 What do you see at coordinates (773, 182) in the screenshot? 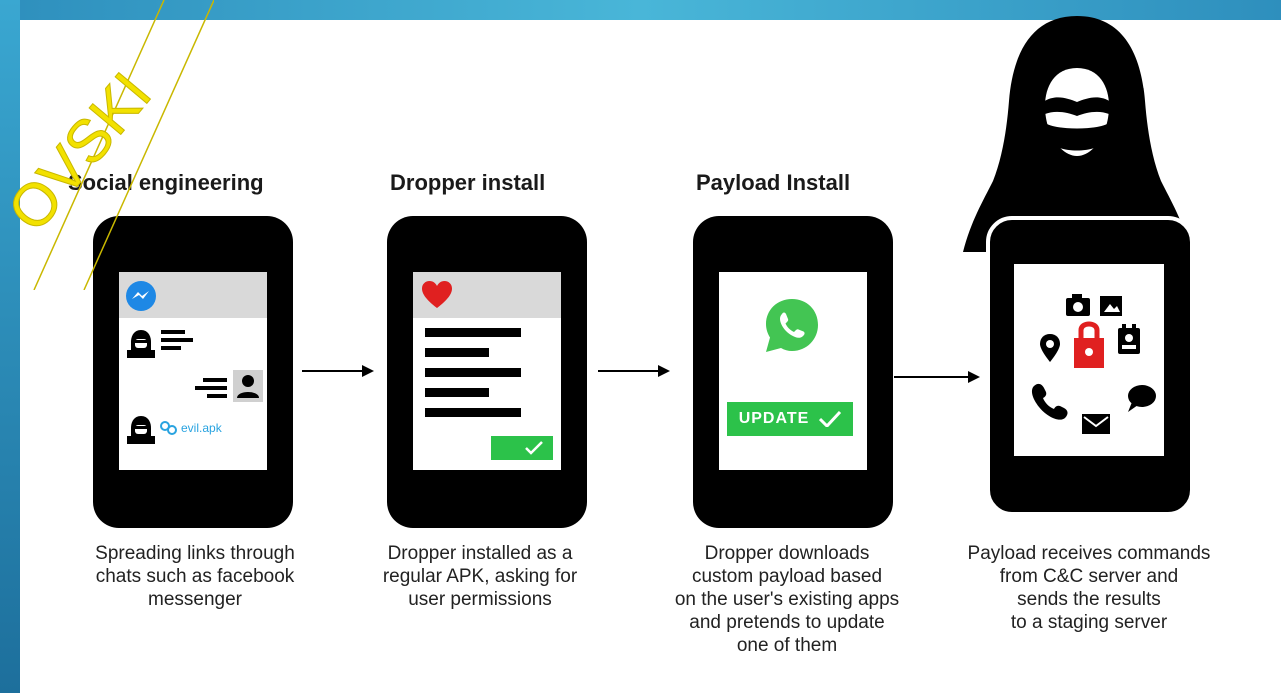
I see `step-title-payload-install: Payload Install` at bounding box center [773, 182].